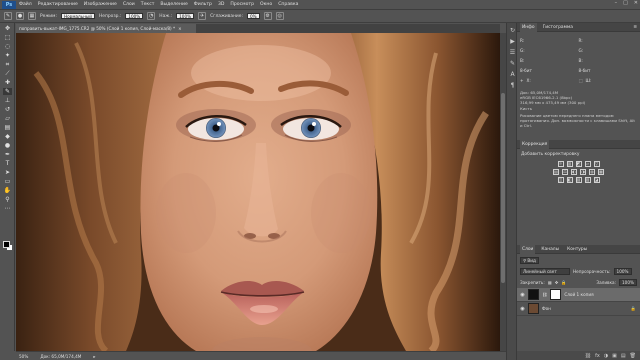  What do you see at coordinates (597, 356) in the screenshot?
I see `layer-style-icon: fx` at bounding box center [597, 356].